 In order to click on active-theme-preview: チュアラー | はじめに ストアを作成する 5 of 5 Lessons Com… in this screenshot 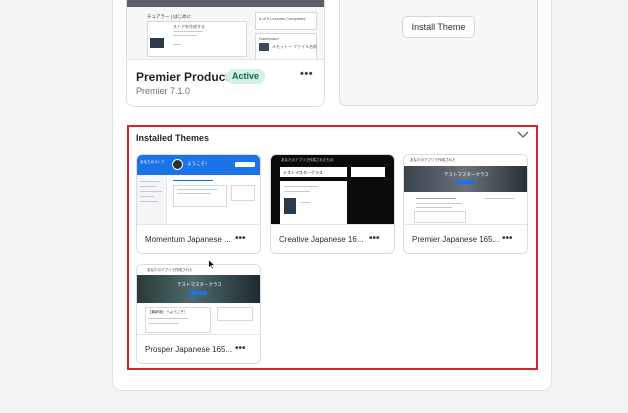, I will do `click(225, 30)`.